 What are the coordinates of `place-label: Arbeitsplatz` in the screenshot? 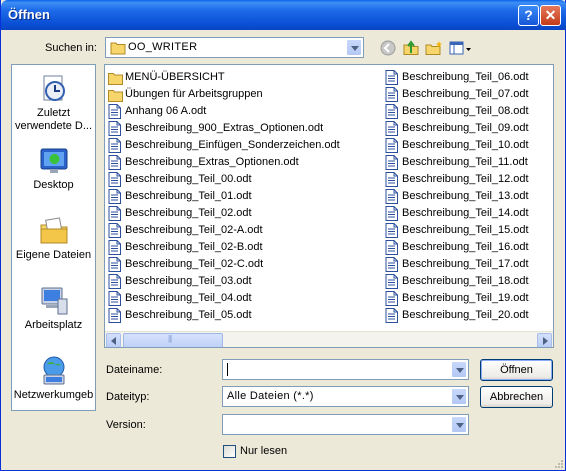 It's located at (53, 325).